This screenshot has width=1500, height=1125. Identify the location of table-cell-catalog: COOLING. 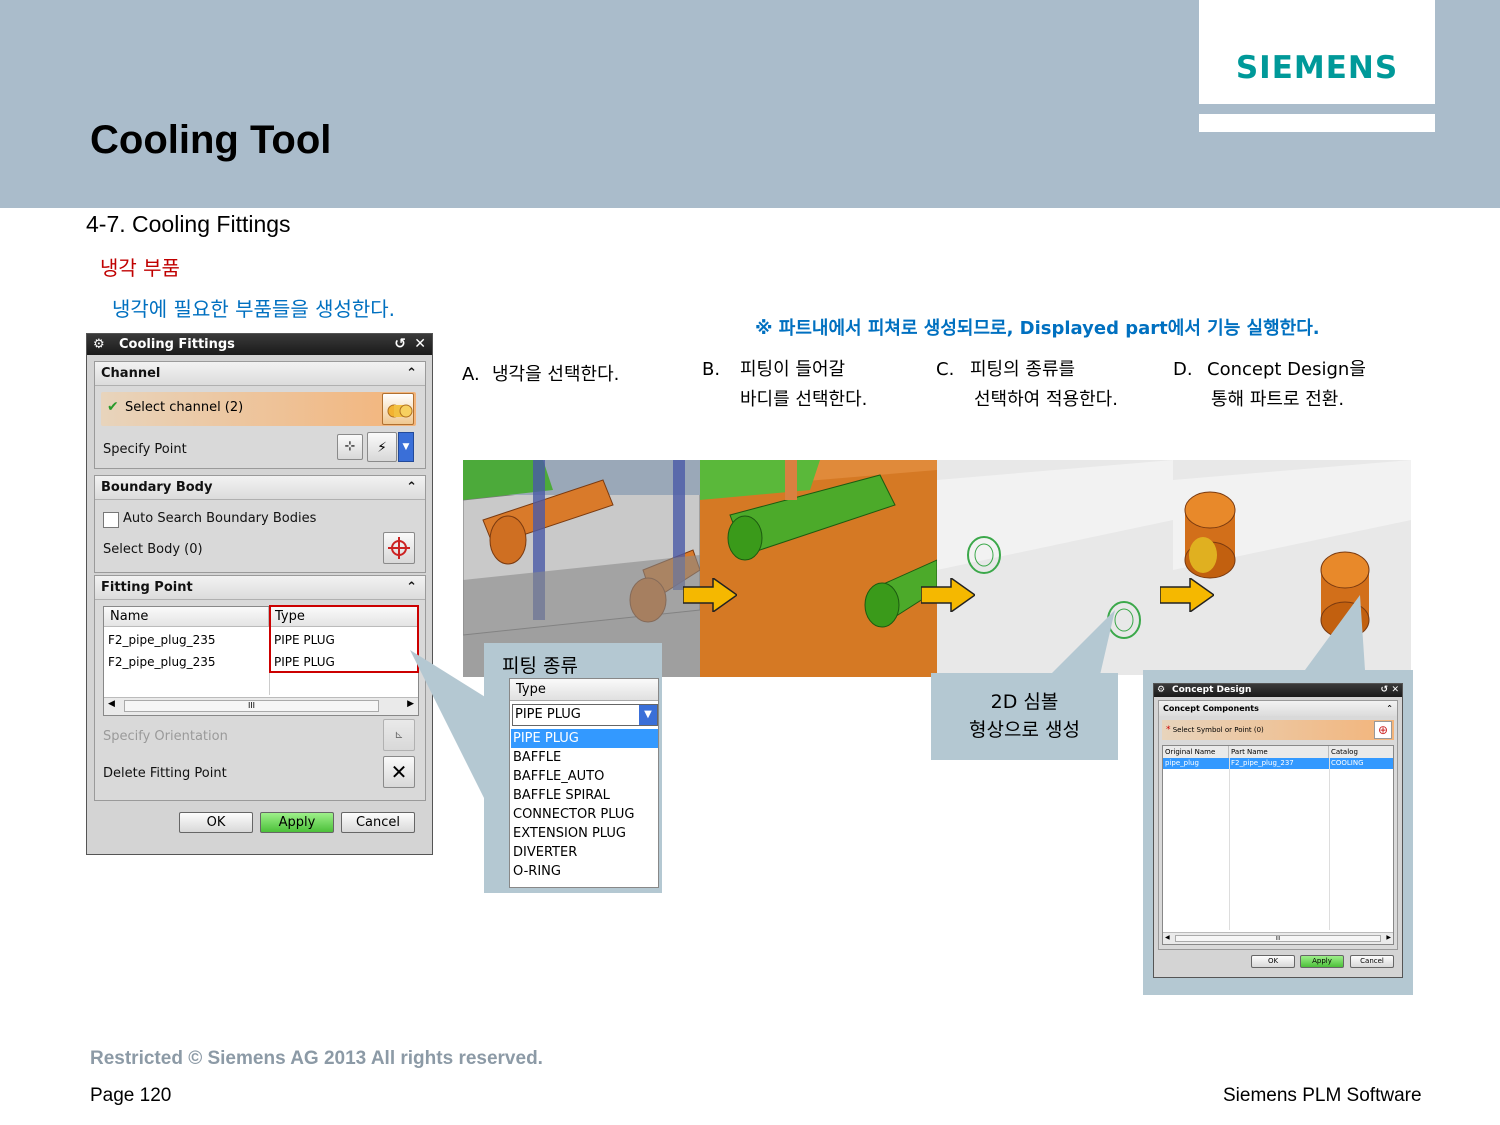
(1347, 763).